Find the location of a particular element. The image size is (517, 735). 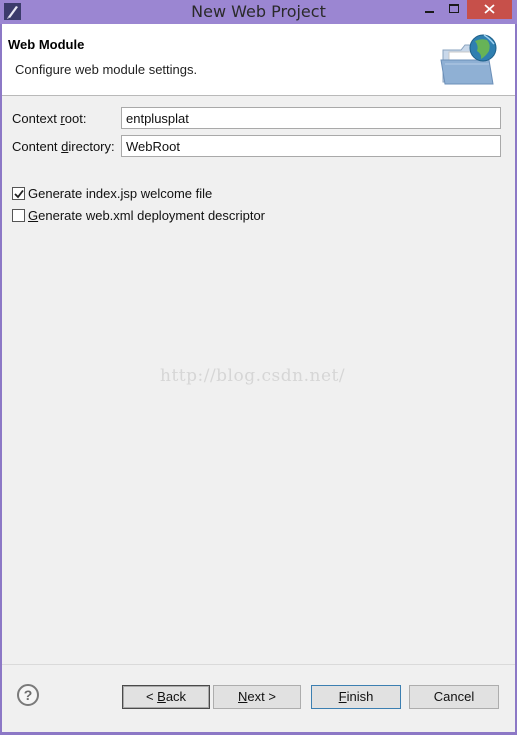

next-button: Next > is located at coordinates (257, 697).